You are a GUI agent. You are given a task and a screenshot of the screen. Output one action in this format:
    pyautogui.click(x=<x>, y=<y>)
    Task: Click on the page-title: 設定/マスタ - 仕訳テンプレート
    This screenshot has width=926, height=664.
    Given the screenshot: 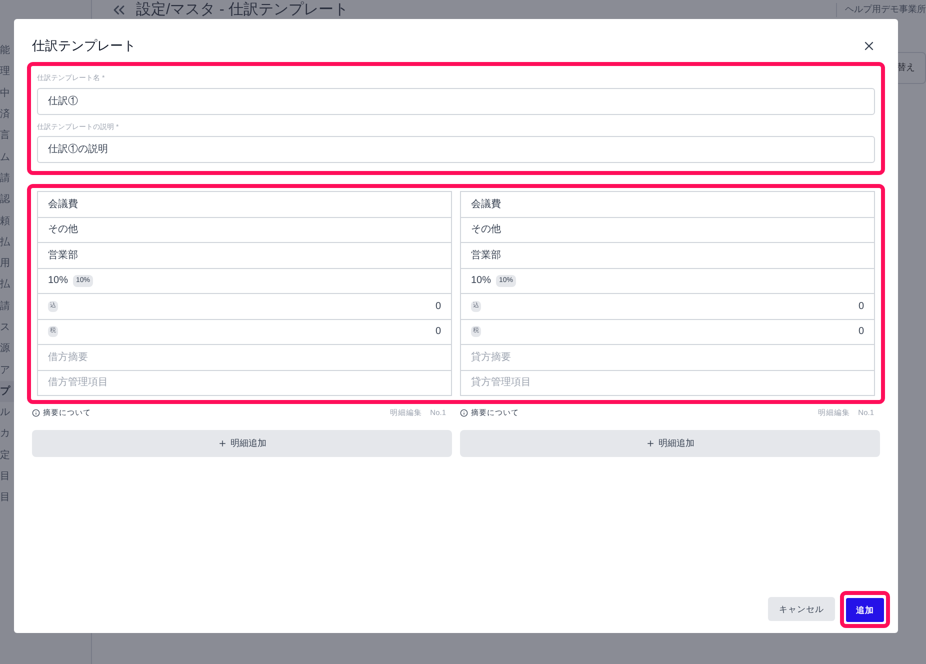 What is the action you would take?
    pyautogui.click(x=242, y=10)
    